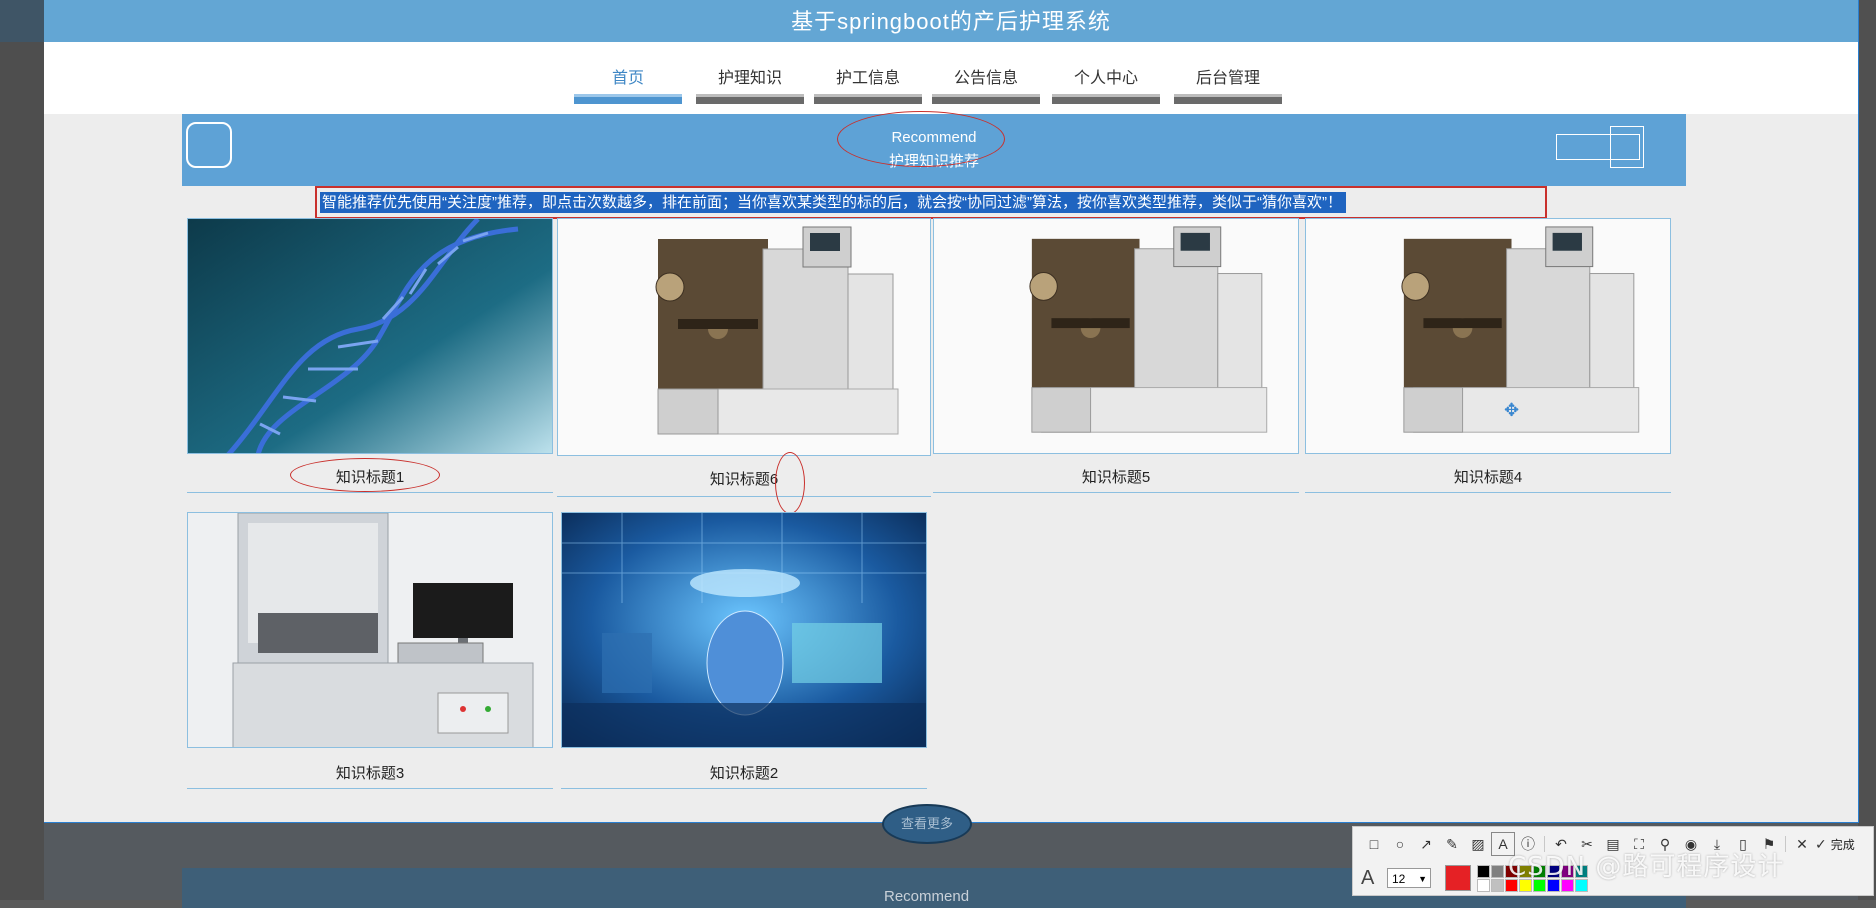 This screenshot has height=908, width=1876. What do you see at coordinates (867, 78) in the screenshot?
I see `nav-label: 护工信息` at bounding box center [867, 78].